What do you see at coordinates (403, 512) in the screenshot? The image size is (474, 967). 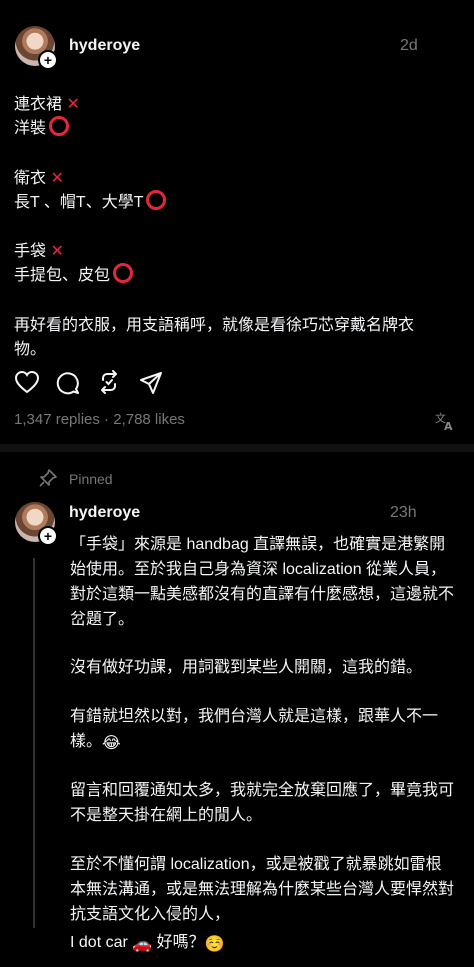 I see `reply-time: 23h` at bounding box center [403, 512].